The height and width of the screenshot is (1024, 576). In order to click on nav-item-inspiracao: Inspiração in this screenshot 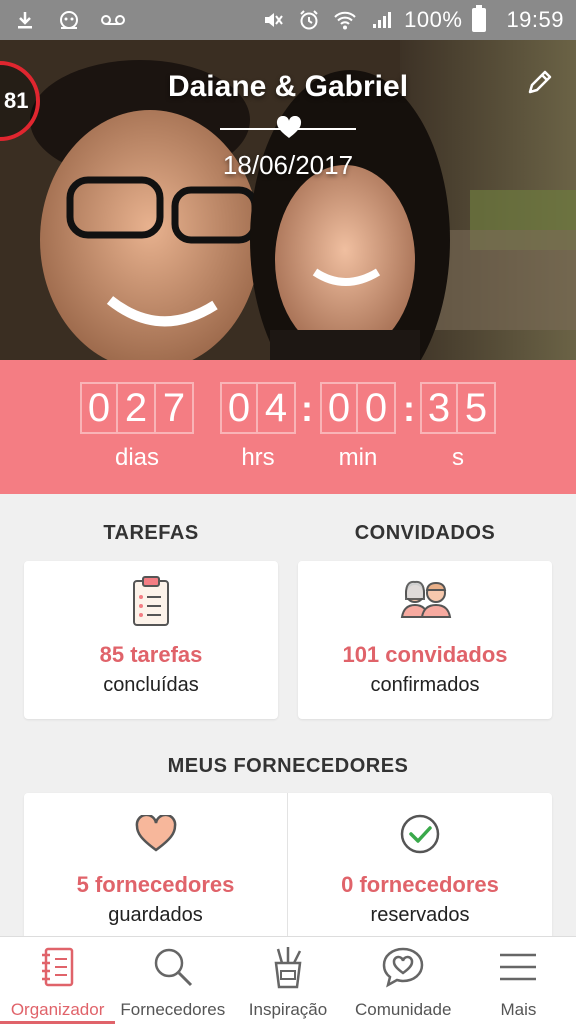, I will do `click(287, 980)`.